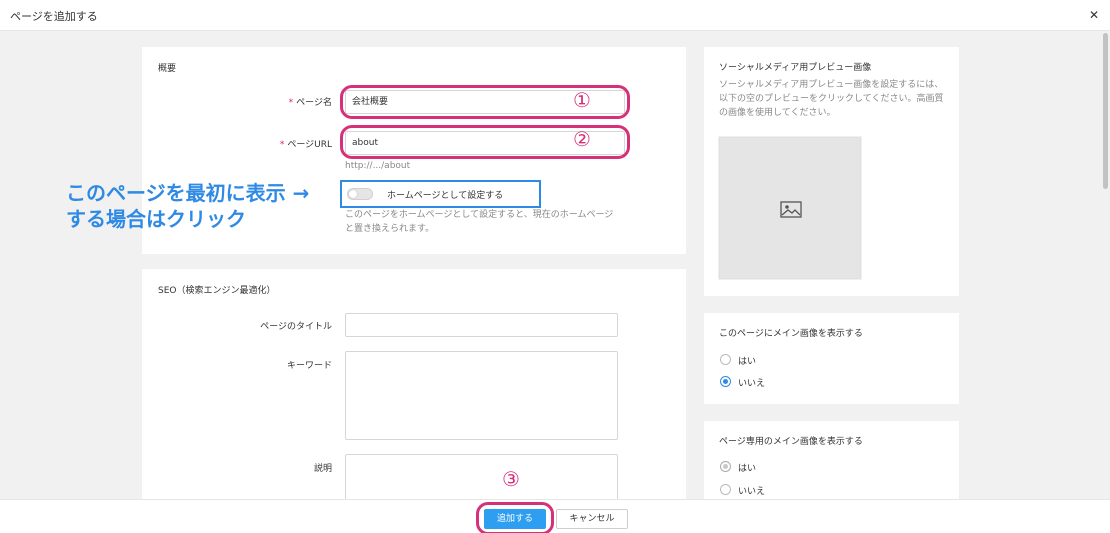 The image size is (1110, 533). What do you see at coordinates (592, 519) in the screenshot?
I see `cancel-button: キャンセル` at bounding box center [592, 519].